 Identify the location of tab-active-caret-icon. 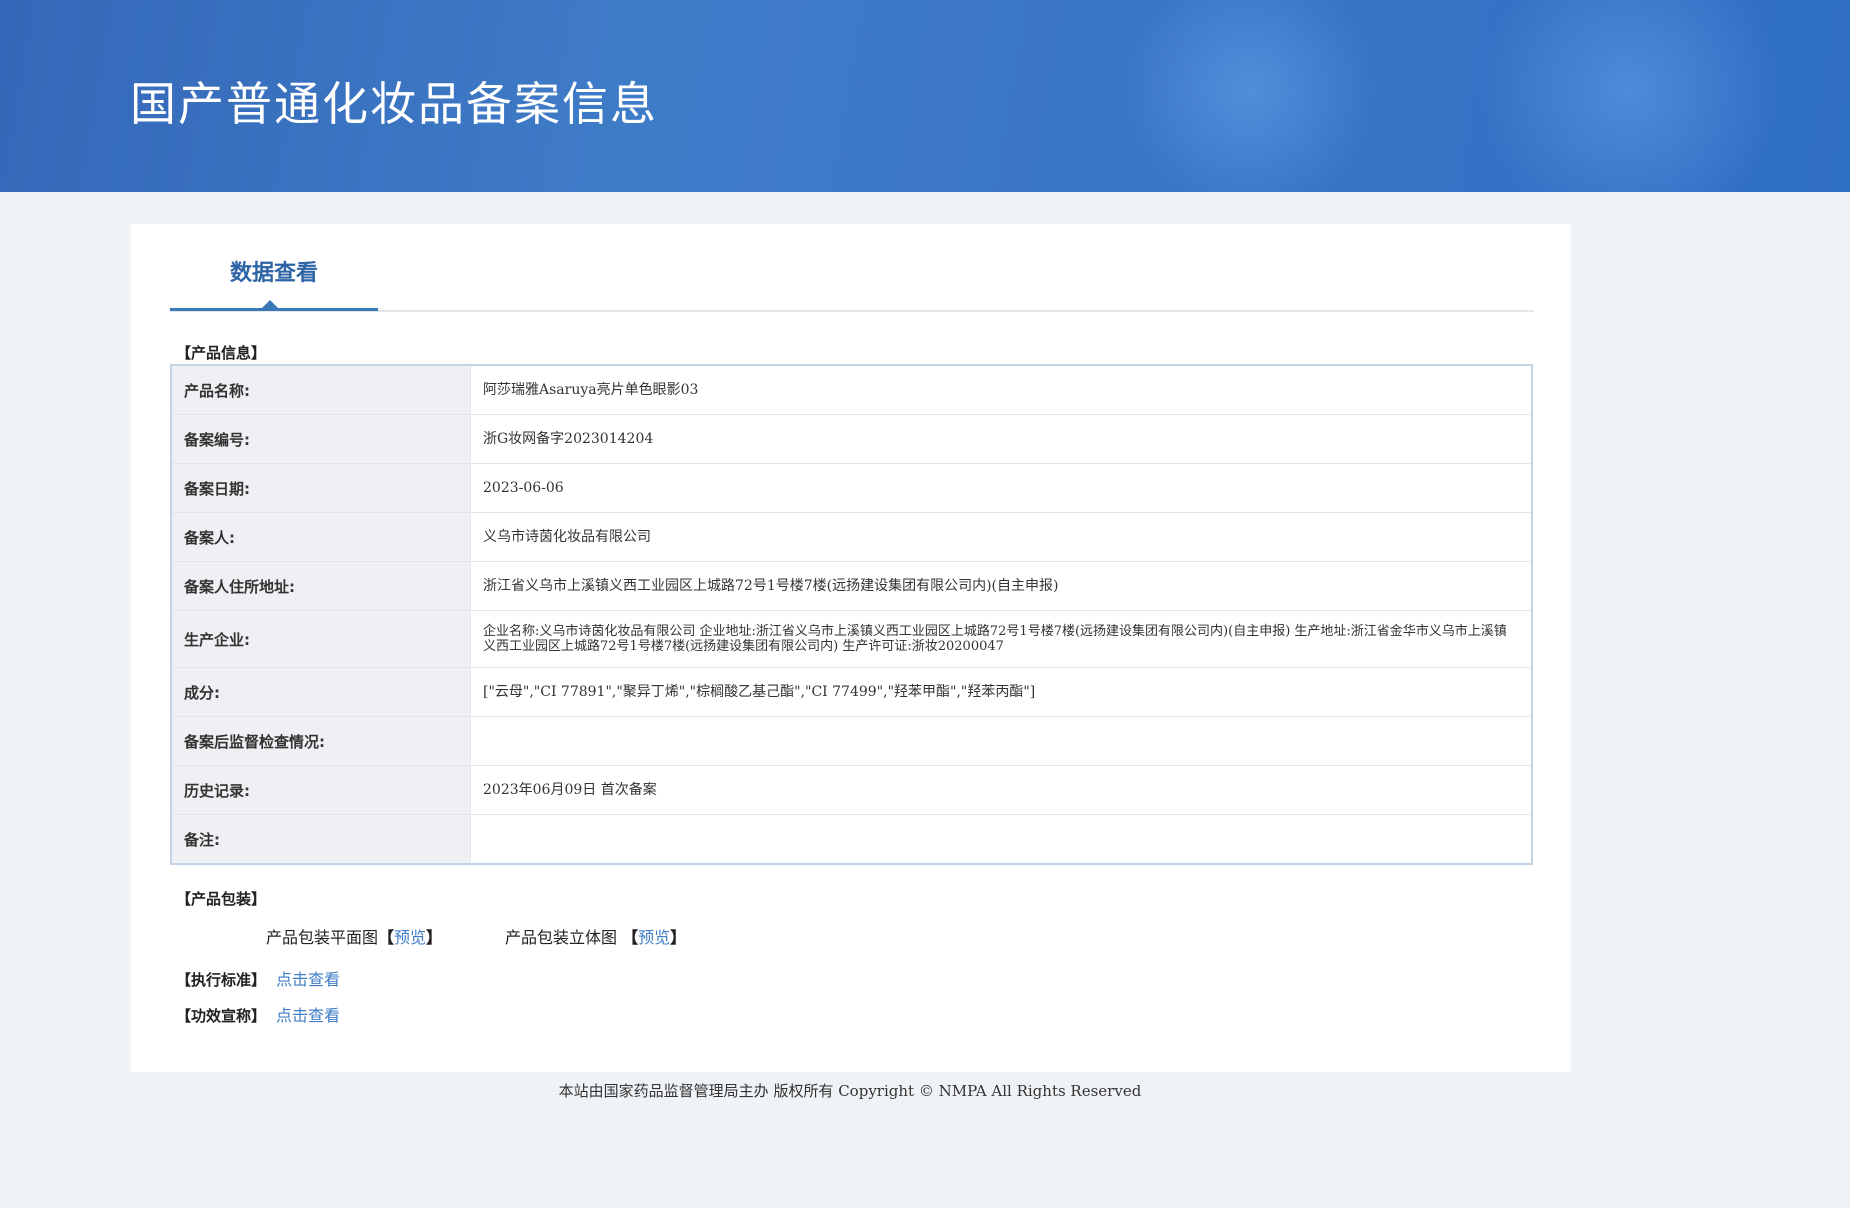
(270, 304).